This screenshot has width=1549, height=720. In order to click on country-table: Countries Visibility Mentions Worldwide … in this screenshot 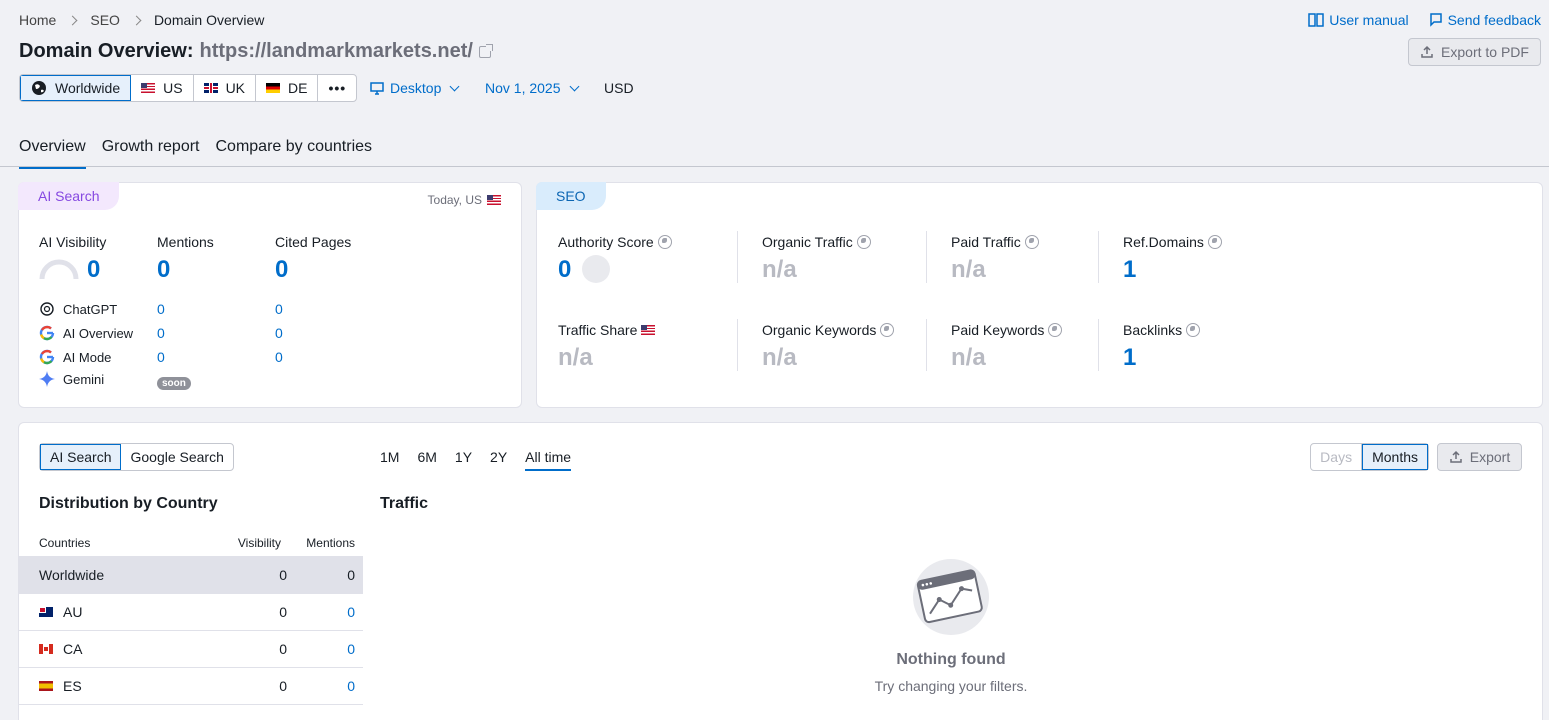, I will do `click(191, 617)`.